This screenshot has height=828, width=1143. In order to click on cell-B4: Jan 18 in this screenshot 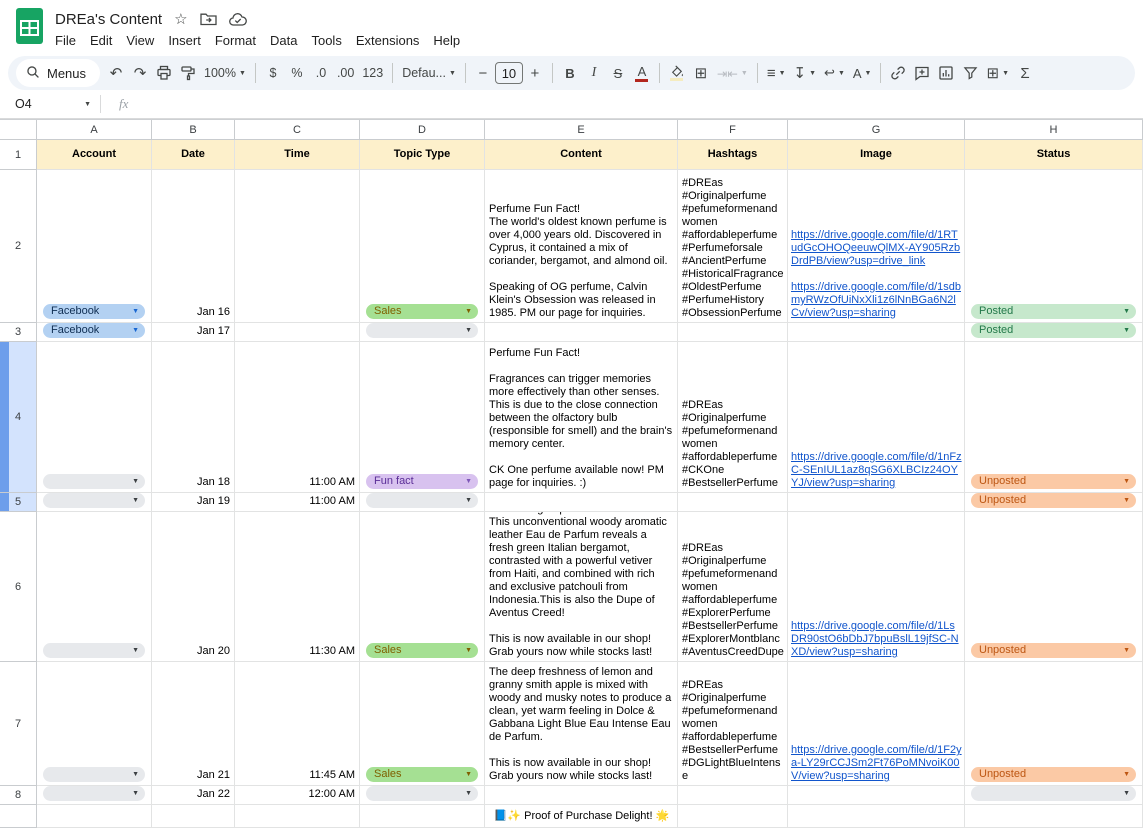, I will do `click(193, 417)`.